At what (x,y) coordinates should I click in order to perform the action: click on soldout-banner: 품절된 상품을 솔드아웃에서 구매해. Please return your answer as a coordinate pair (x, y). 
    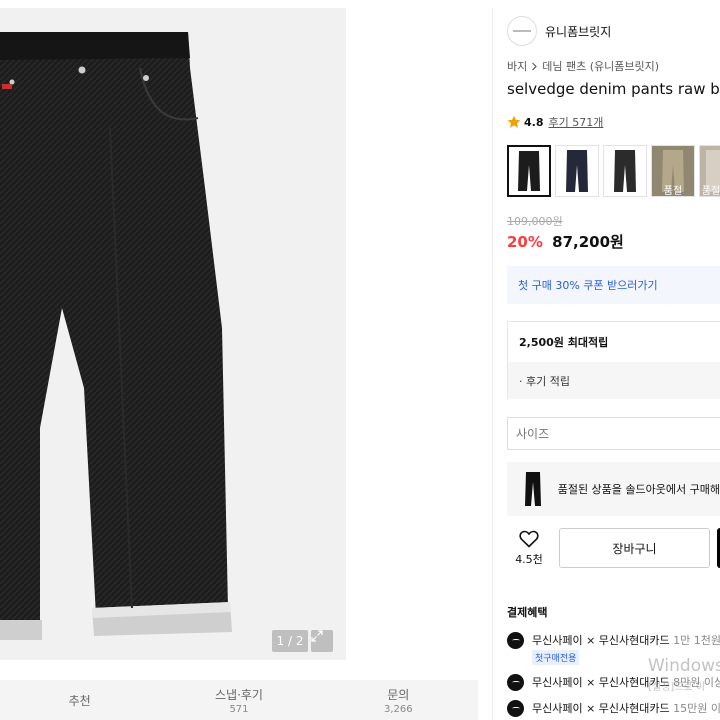
    Looking at the image, I should click on (613, 489).